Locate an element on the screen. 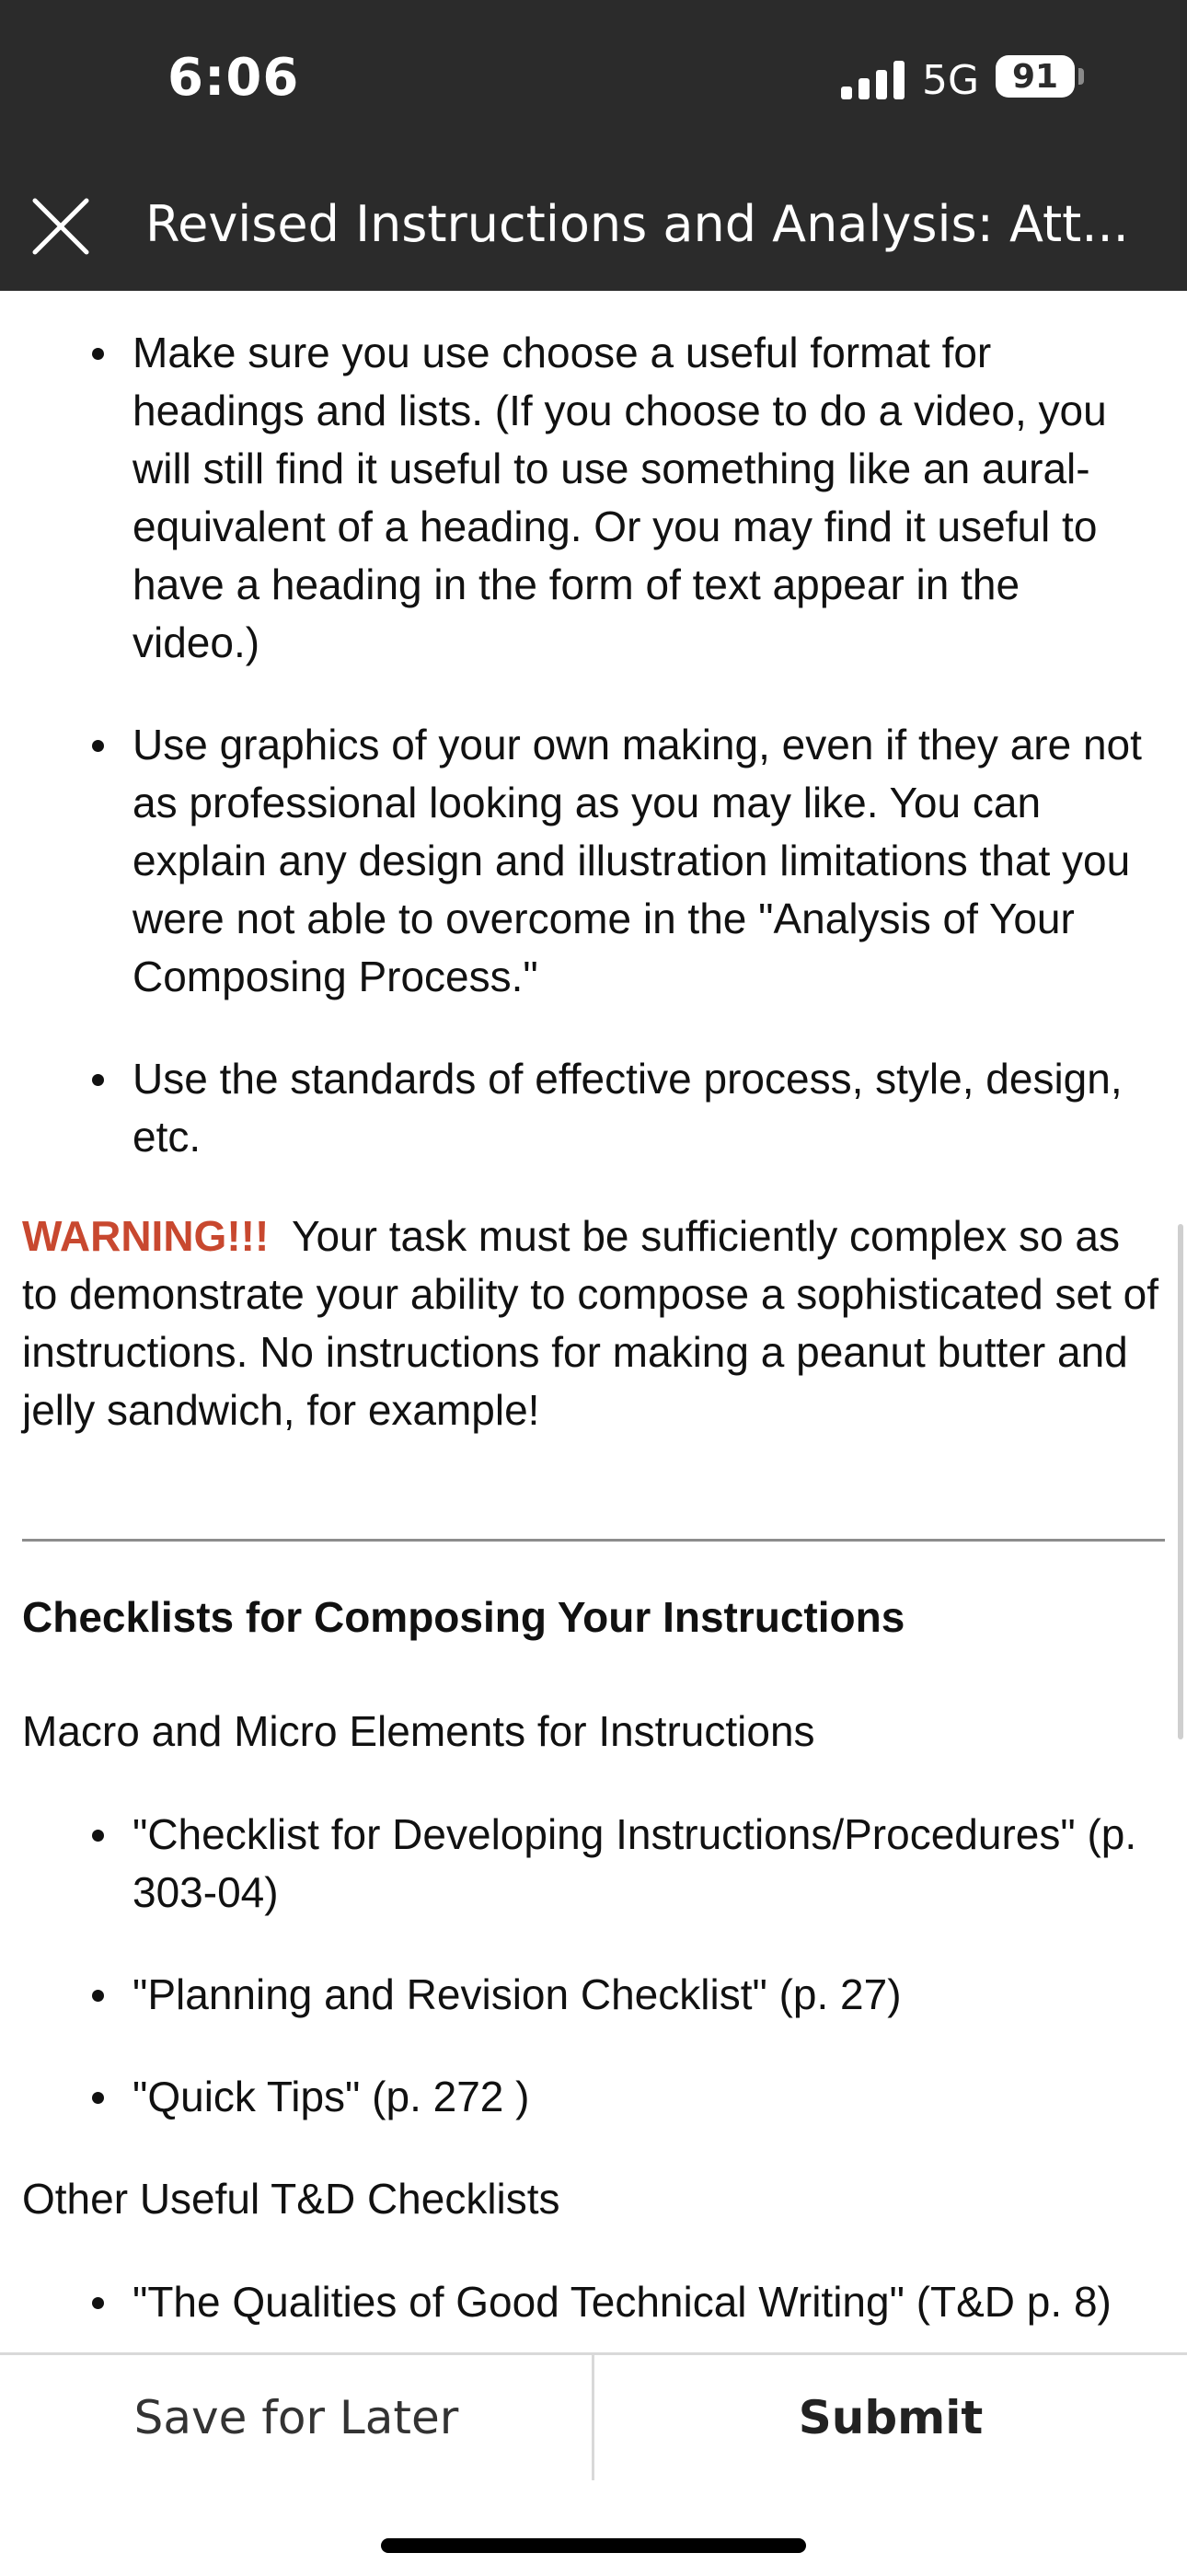  other-heading: Other Useful T&D Checklists is located at coordinates (291, 2199).